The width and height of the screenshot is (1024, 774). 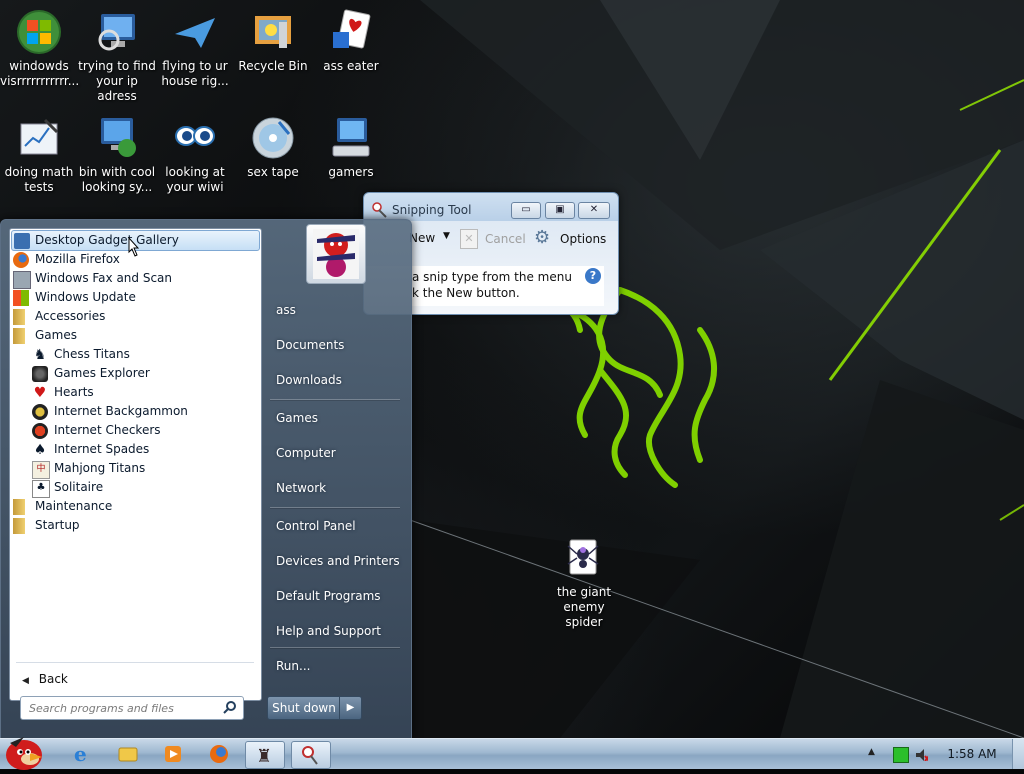 What do you see at coordinates (142, 430) in the screenshot?
I see `program-item-internet-checkers: Internet Checkers` at bounding box center [142, 430].